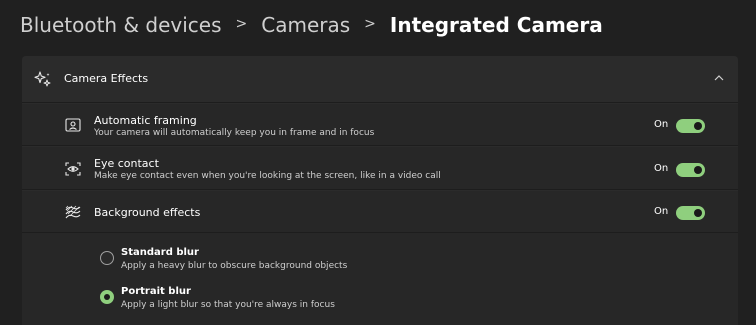 The image size is (756, 325). What do you see at coordinates (380, 79) in the screenshot?
I see `camera-effects-header: Camera Effects` at bounding box center [380, 79].